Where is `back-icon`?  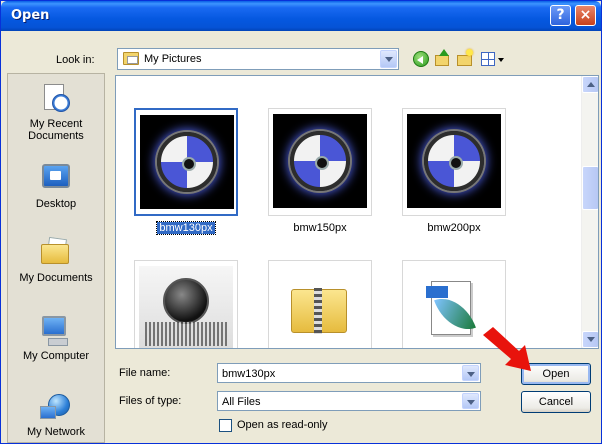
back-icon is located at coordinates (421, 59).